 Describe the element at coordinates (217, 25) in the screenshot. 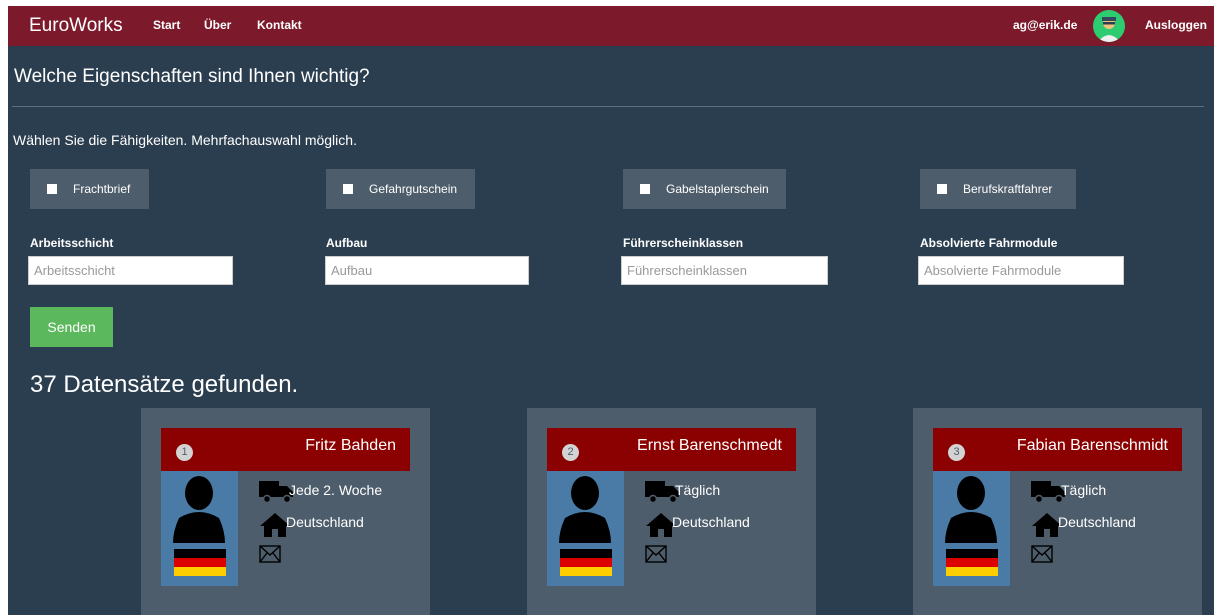

I see `nav-link-ueber: Über` at that location.